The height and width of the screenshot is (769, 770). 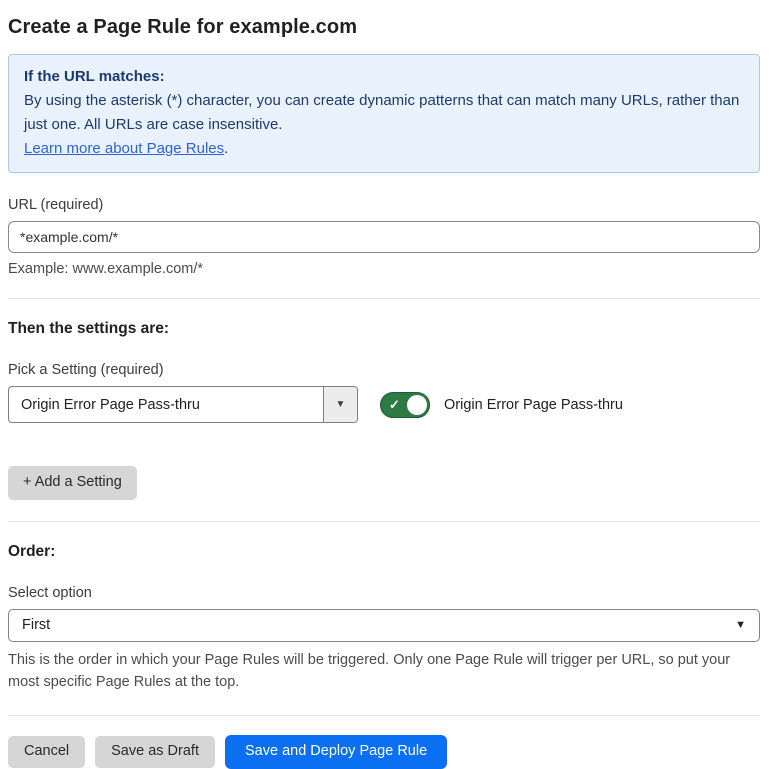 What do you see at coordinates (124, 148) in the screenshot?
I see `learn-more-link: Learn more about Page Rules` at bounding box center [124, 148].